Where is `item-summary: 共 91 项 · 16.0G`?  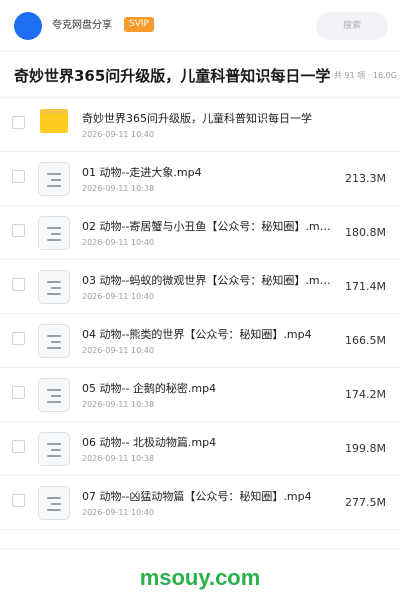
item-summary: 共 91 项 · 16.0G is located at coordinates (365, 75).